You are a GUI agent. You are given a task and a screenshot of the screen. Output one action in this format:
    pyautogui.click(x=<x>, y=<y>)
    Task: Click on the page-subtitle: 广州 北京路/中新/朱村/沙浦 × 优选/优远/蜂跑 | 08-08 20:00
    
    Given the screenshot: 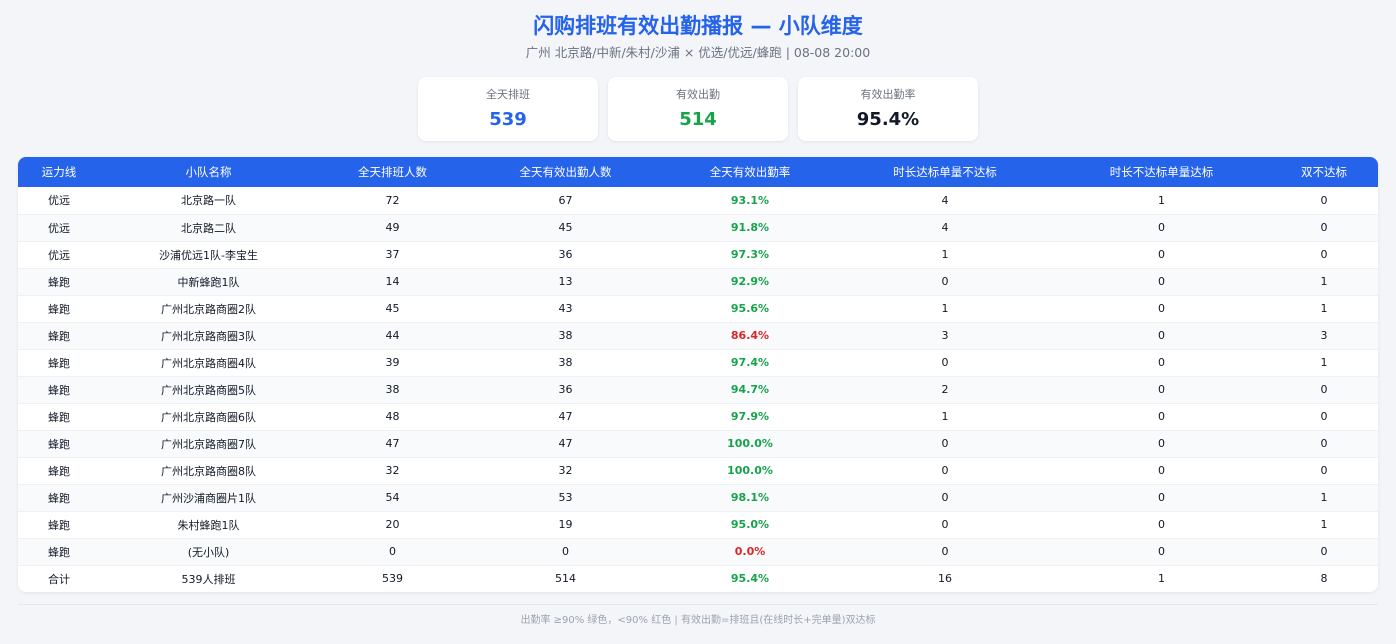 What is the action you would take?
    pyautogui.click(x=698, y=52)
    